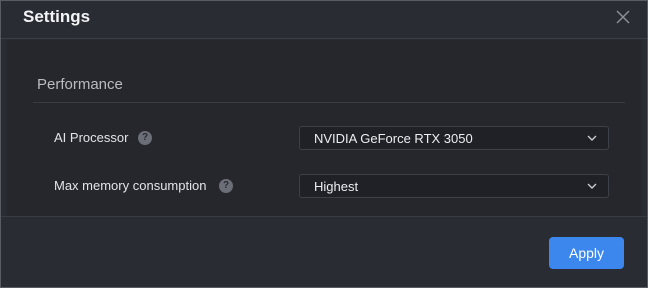 Image resolution: width=650 pixels, height=290 pixels. Describe the element at coordinates (80, 84) in the screenshot. I see `section-title-performance: Performance` at that location.